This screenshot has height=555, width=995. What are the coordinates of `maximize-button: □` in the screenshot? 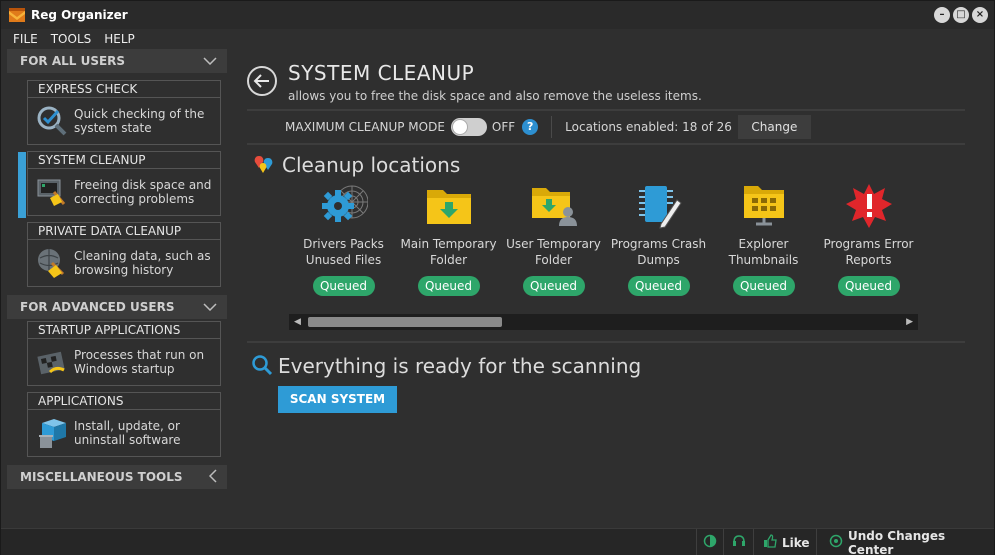 It's located at (961, 15).